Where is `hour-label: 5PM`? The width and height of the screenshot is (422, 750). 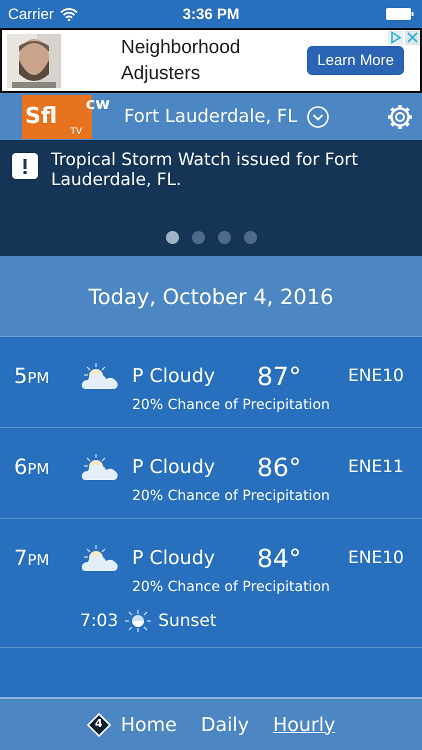 hour-label: 5PM is located at coordinates (32, 376).